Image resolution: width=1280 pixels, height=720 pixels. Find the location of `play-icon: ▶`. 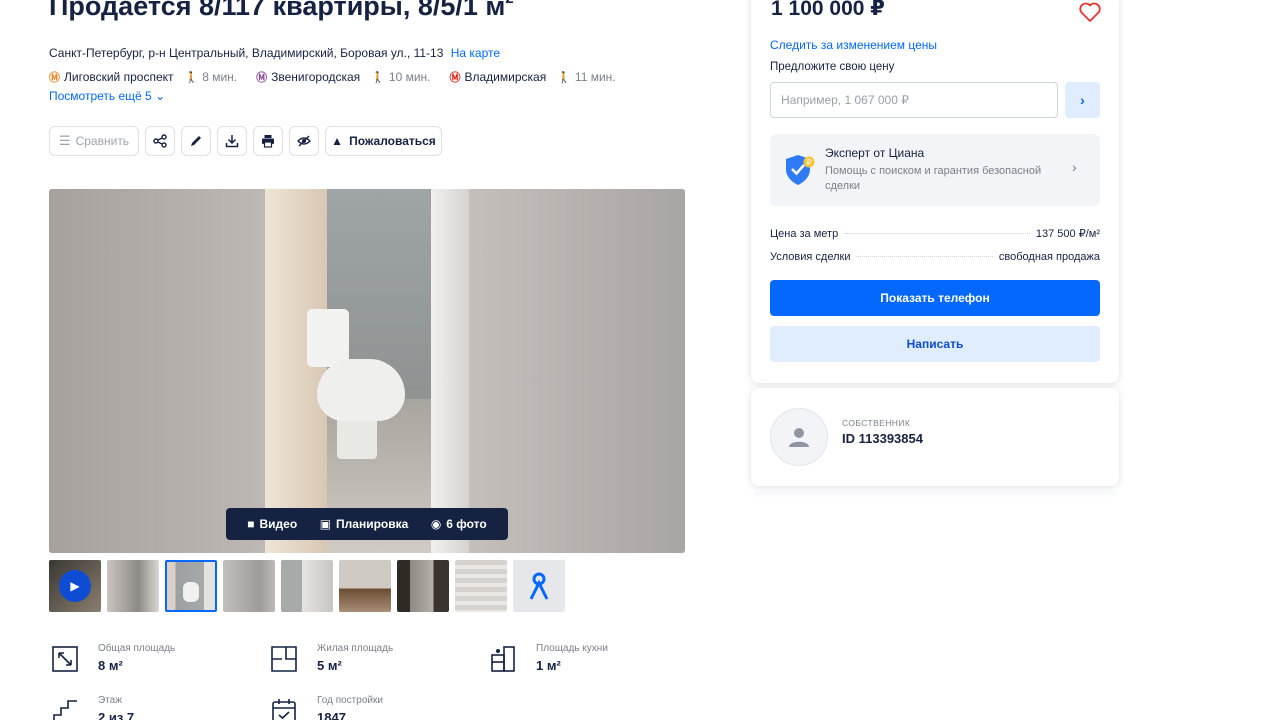

play-icon: ▶ is located at coordinates (75, 586).